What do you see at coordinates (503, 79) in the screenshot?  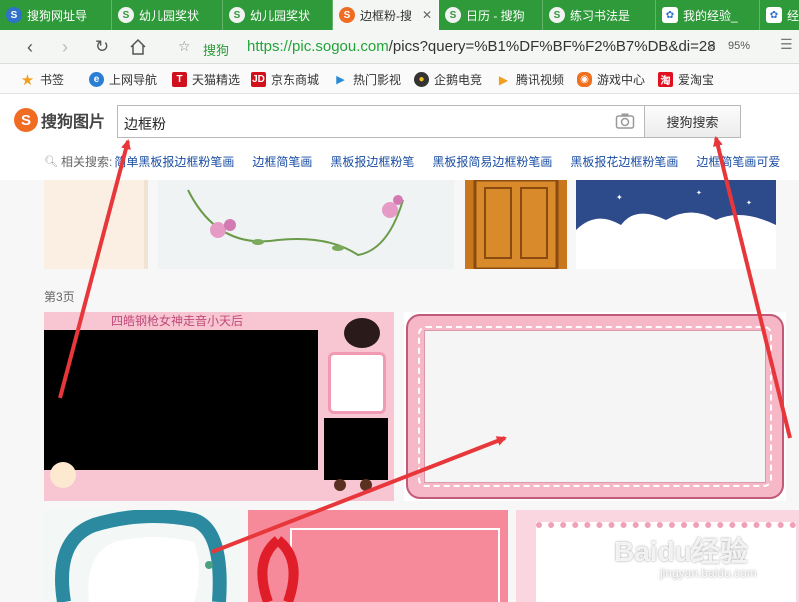 I see `tencent-video-icon: ▶` at bounding box center [503, 79].